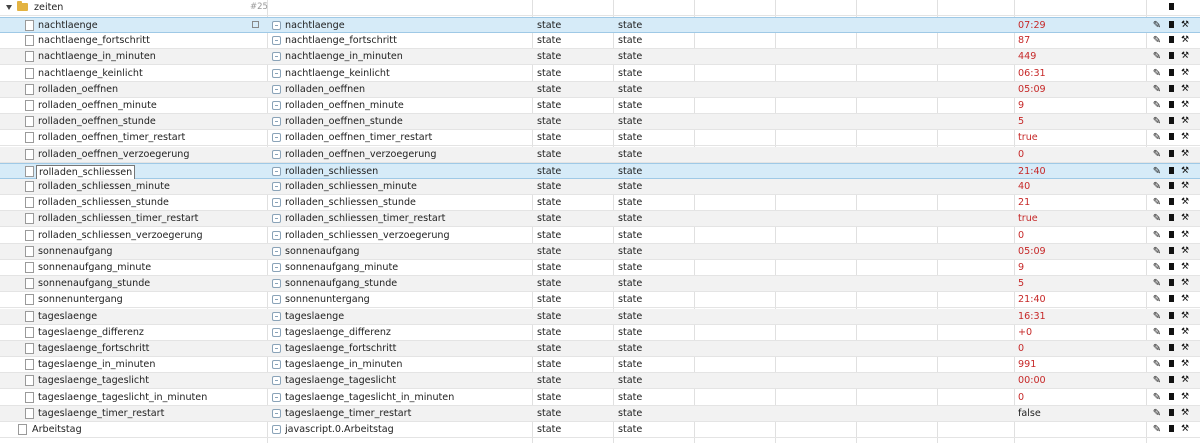 The image size is (1200, 443). I want to click on table-row: nachtlaenge nachtlaenge state state 07:29 ✎ ⚒, so click(600, 25).